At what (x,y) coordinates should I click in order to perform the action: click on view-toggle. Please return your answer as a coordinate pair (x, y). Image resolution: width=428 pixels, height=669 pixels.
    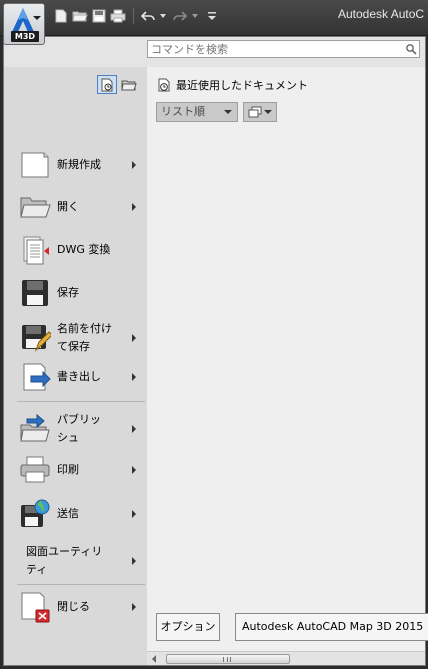
    Looking at the image, I should click on (119, 84).